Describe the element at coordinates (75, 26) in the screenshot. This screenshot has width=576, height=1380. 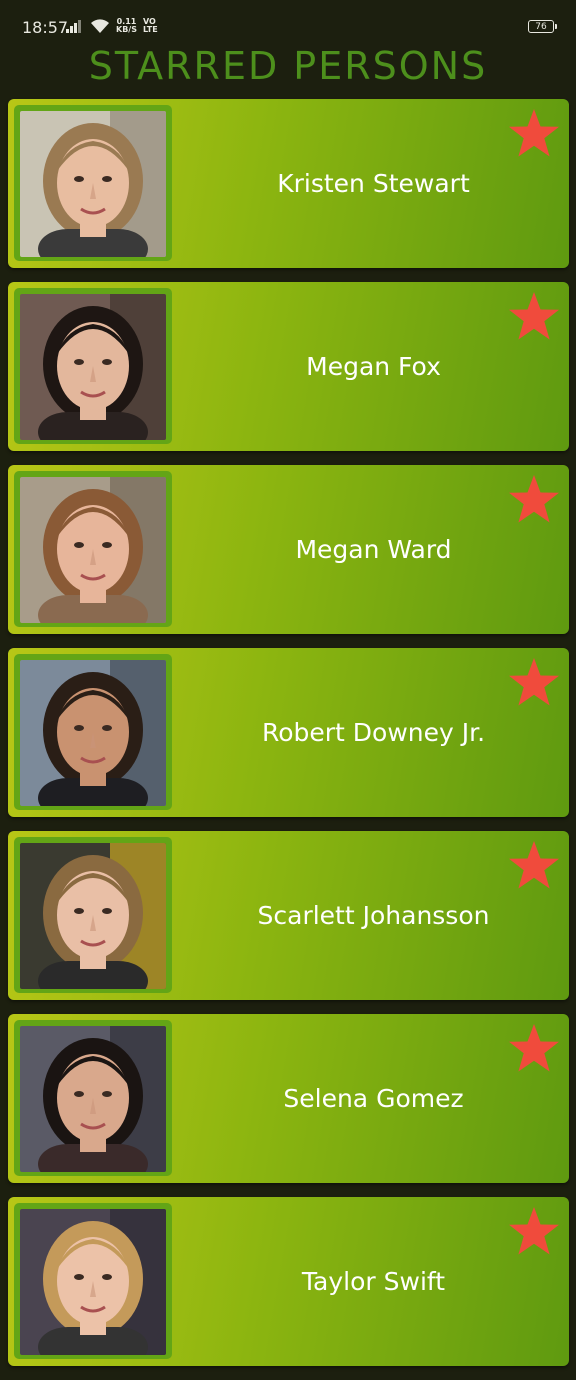
I see `signal-icon` at that location.